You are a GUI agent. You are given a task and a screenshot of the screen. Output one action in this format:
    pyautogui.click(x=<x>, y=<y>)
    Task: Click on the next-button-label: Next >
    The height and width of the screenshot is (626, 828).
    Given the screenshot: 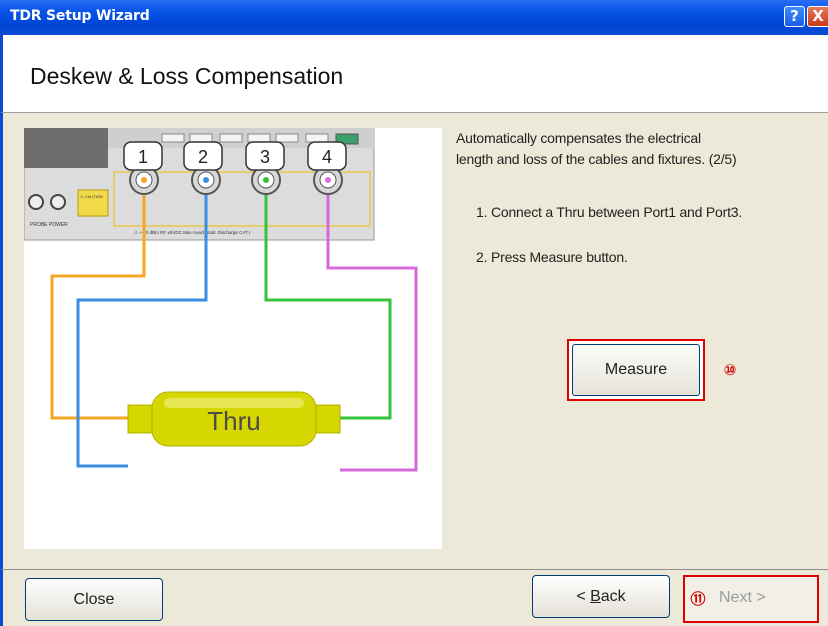 What is the action you would take?
    pyautogui.click(x=742, y=597)
    